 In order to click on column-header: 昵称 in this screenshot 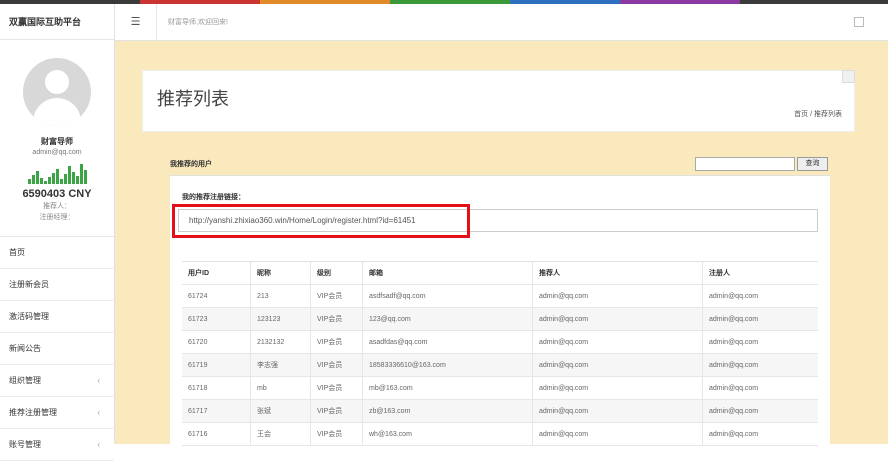, I will do `click(280, 273)`.